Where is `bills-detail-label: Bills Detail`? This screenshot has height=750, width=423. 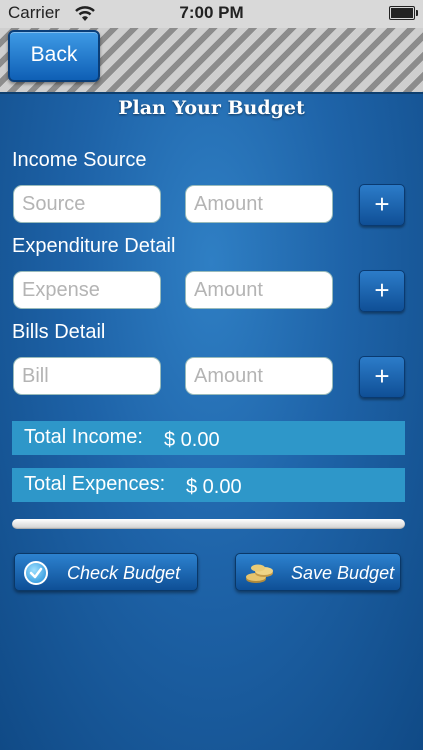 bills-detail-label: Bills Detail is located at coordinates (59, 332).